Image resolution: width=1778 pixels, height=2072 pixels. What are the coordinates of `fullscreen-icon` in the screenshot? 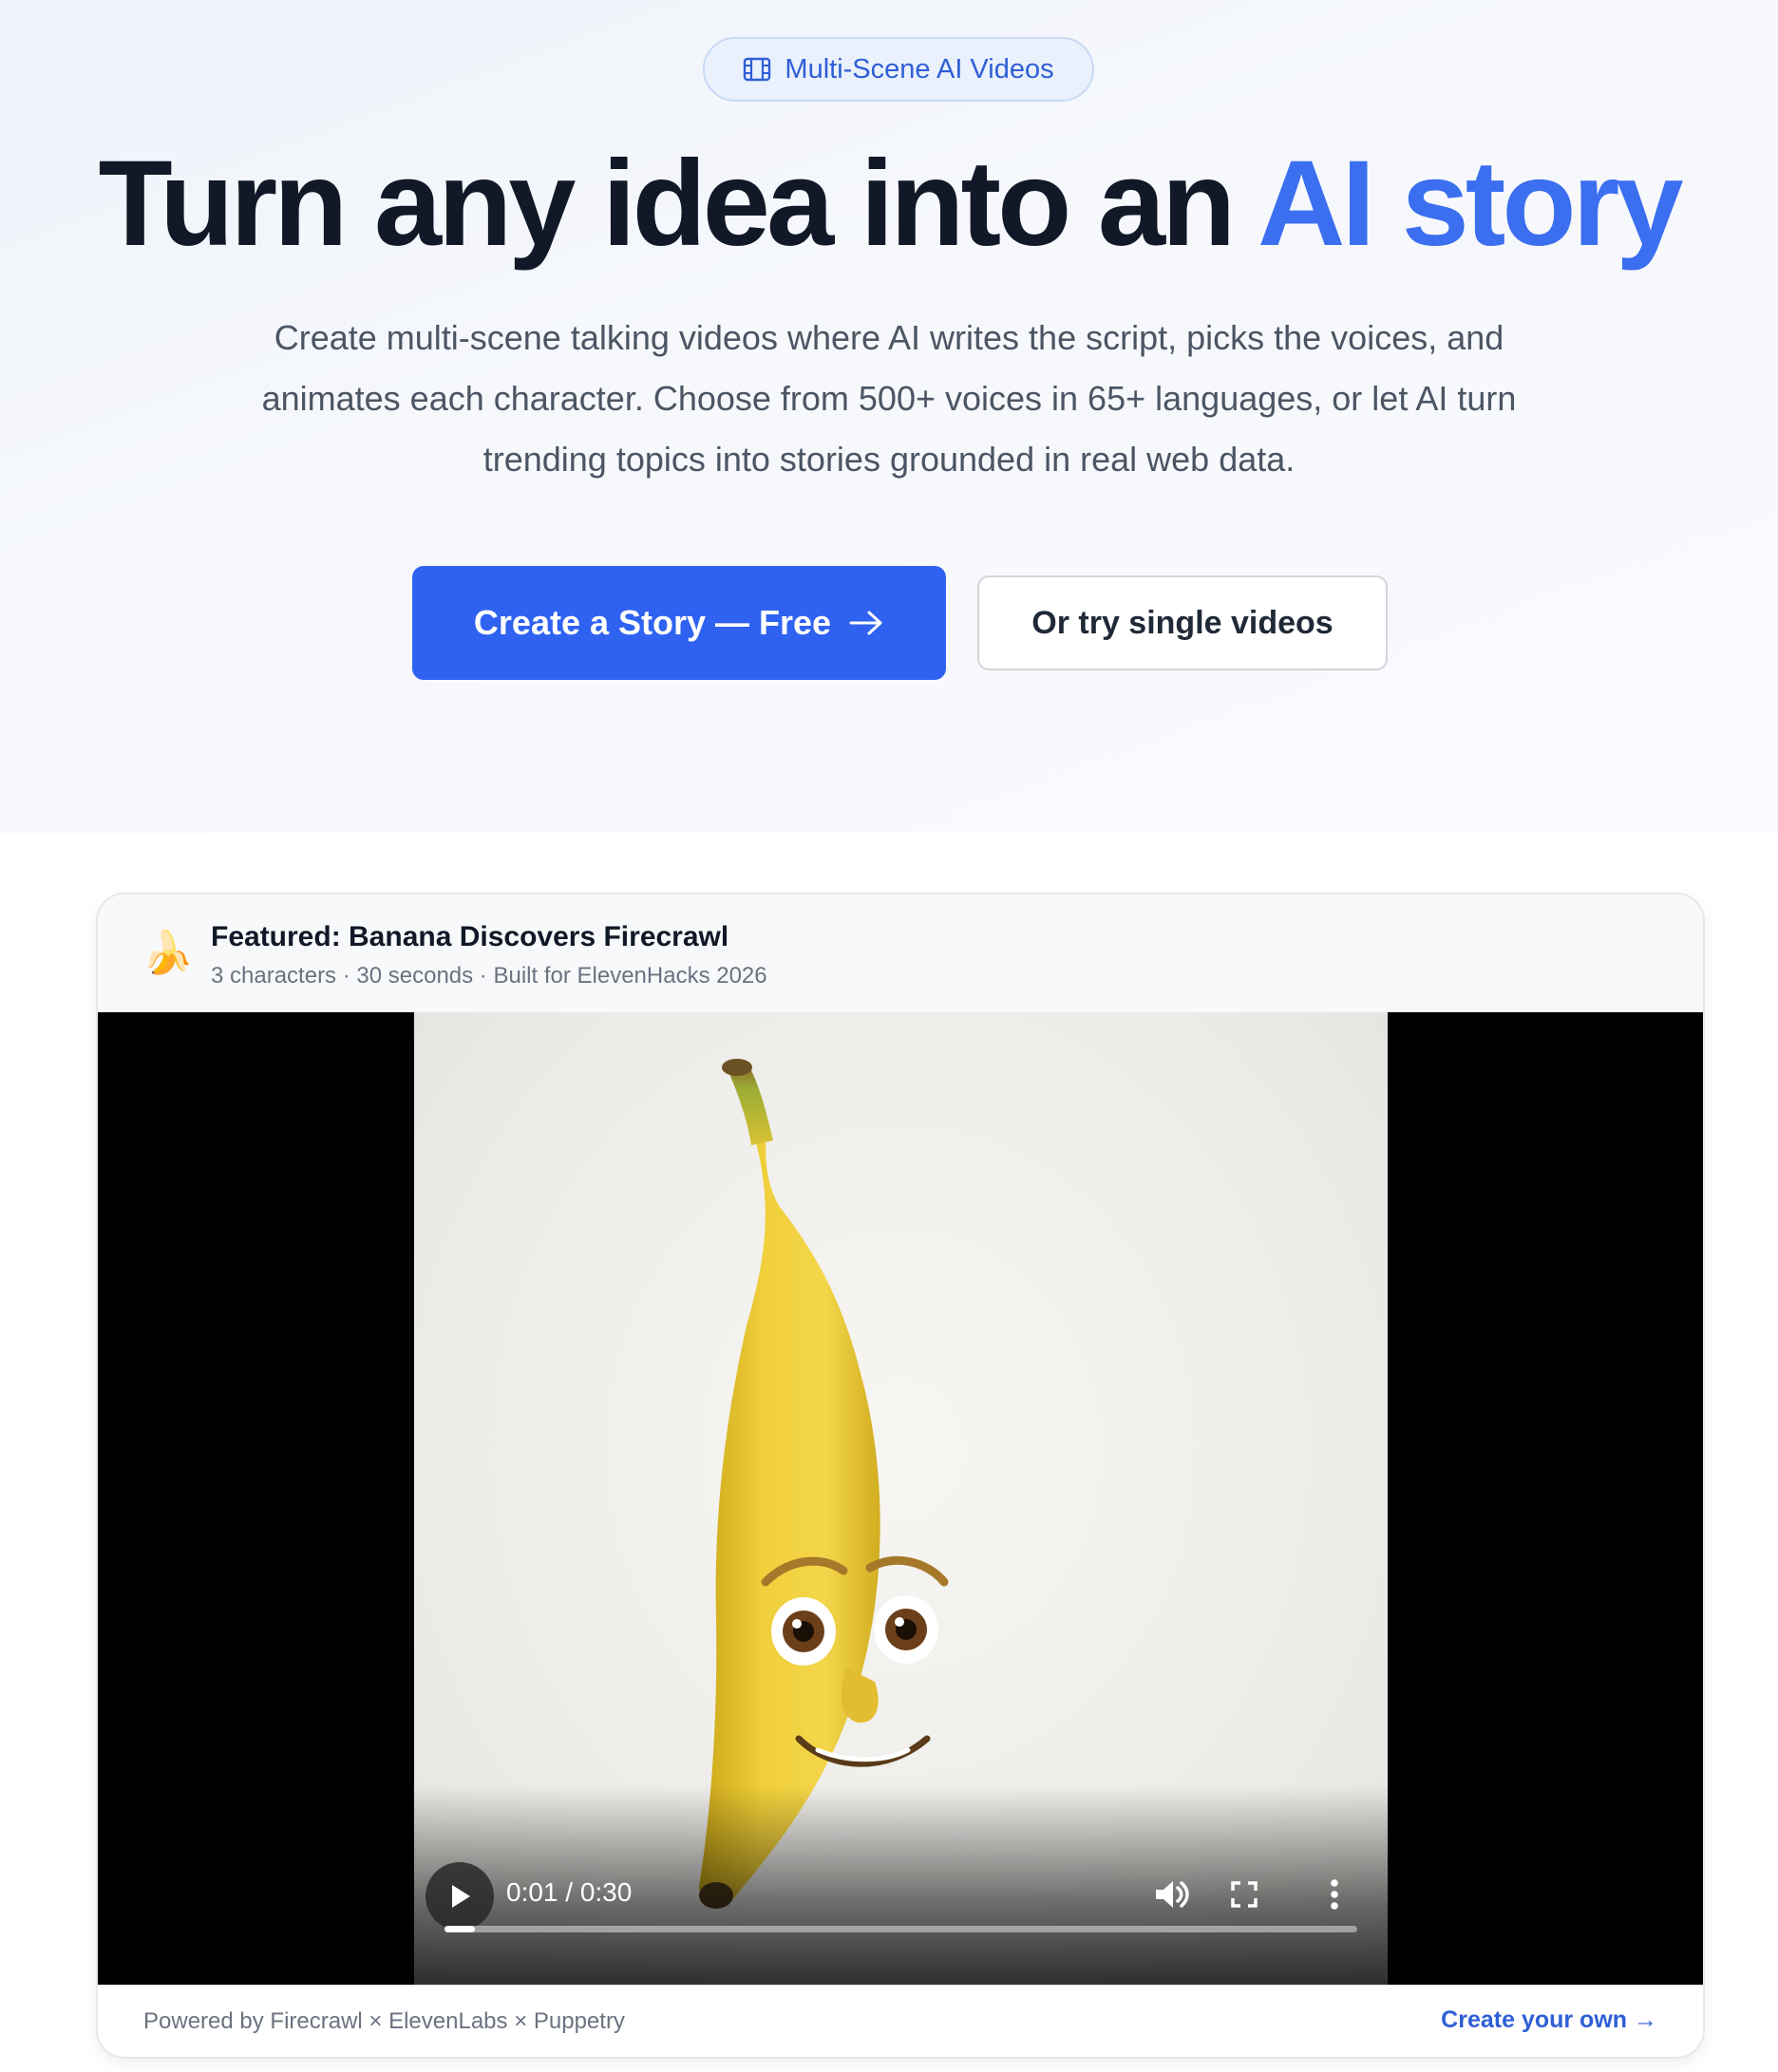 It's located at (1244, 1894).